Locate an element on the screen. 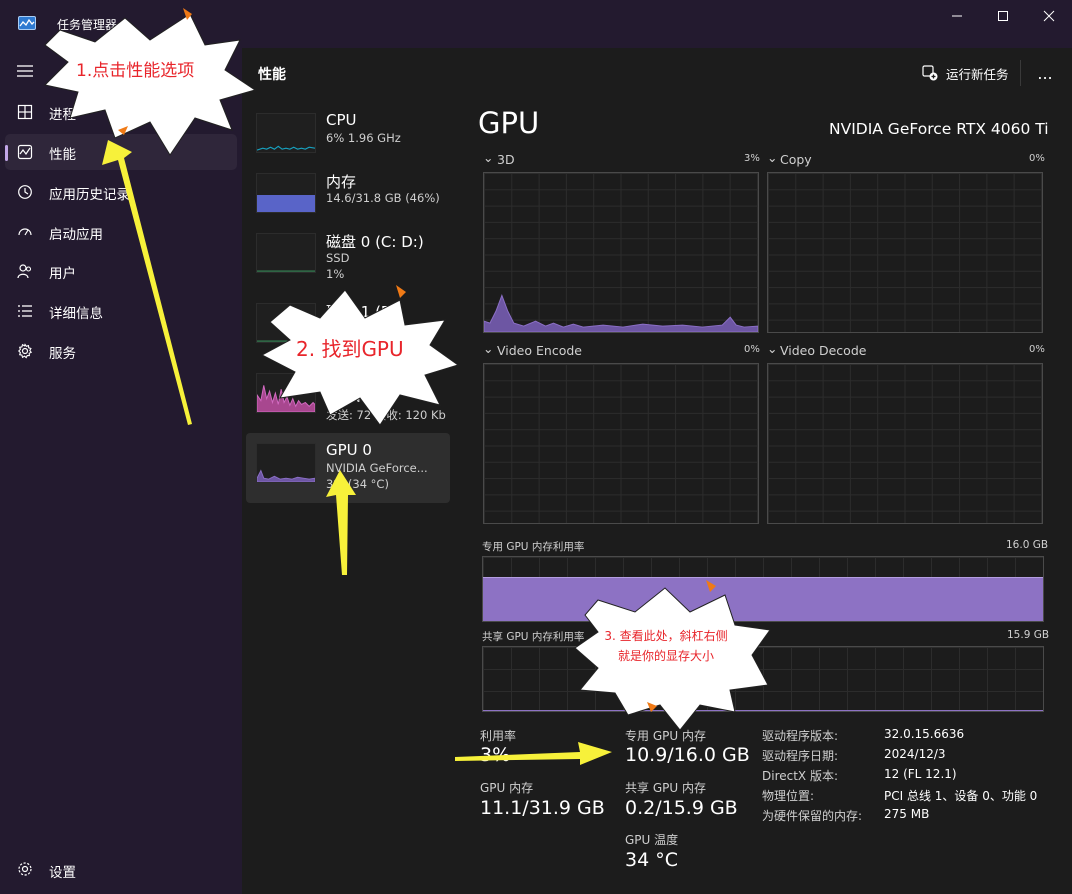 The height and width of the screenshot is (894, 1072). info-key: 物理位置: is located at coordinates (788, 796).